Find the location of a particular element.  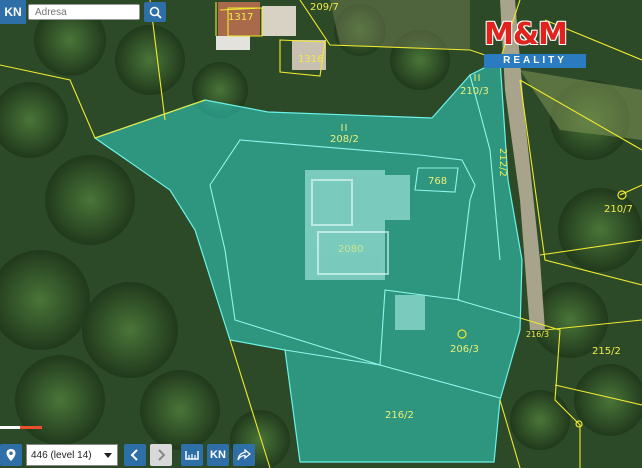

parcel-label-210-3: 210/3 is located at coordinates (474, 91).